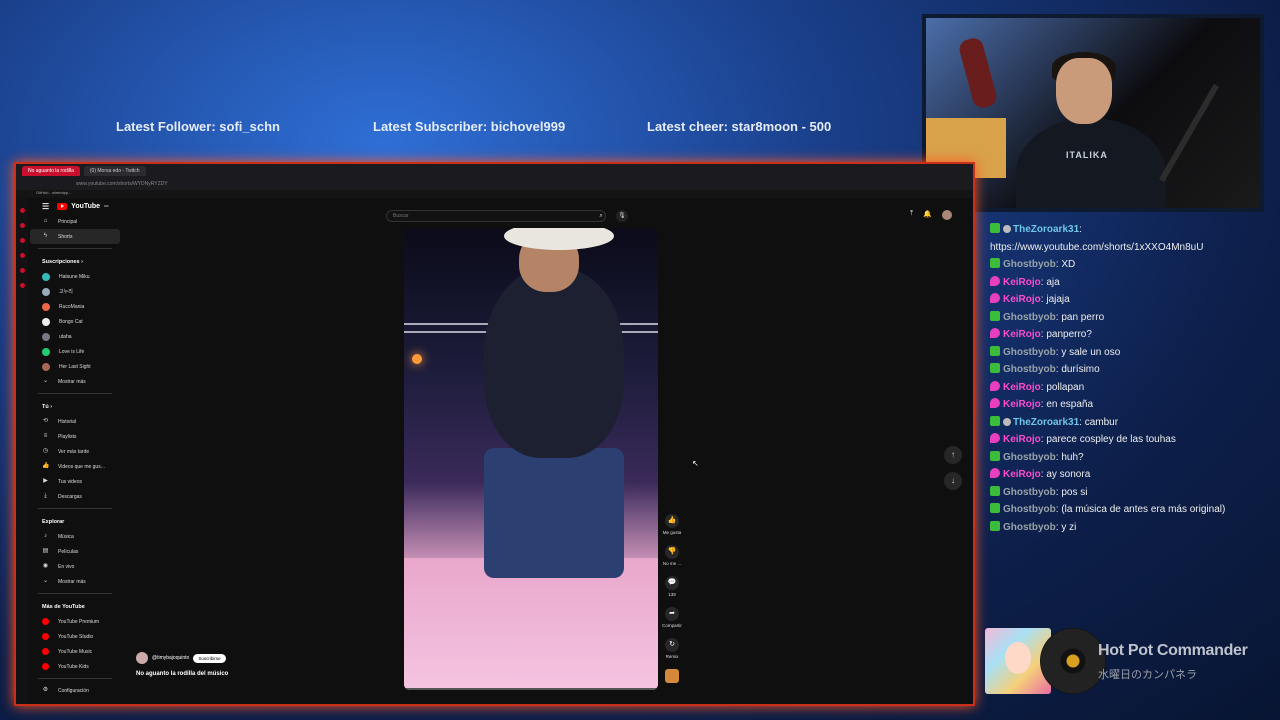  What do you see at coordinates (911, 215) in the screenshot?
I see `upload-icon: ⤒` at bounding box center [911, 215].